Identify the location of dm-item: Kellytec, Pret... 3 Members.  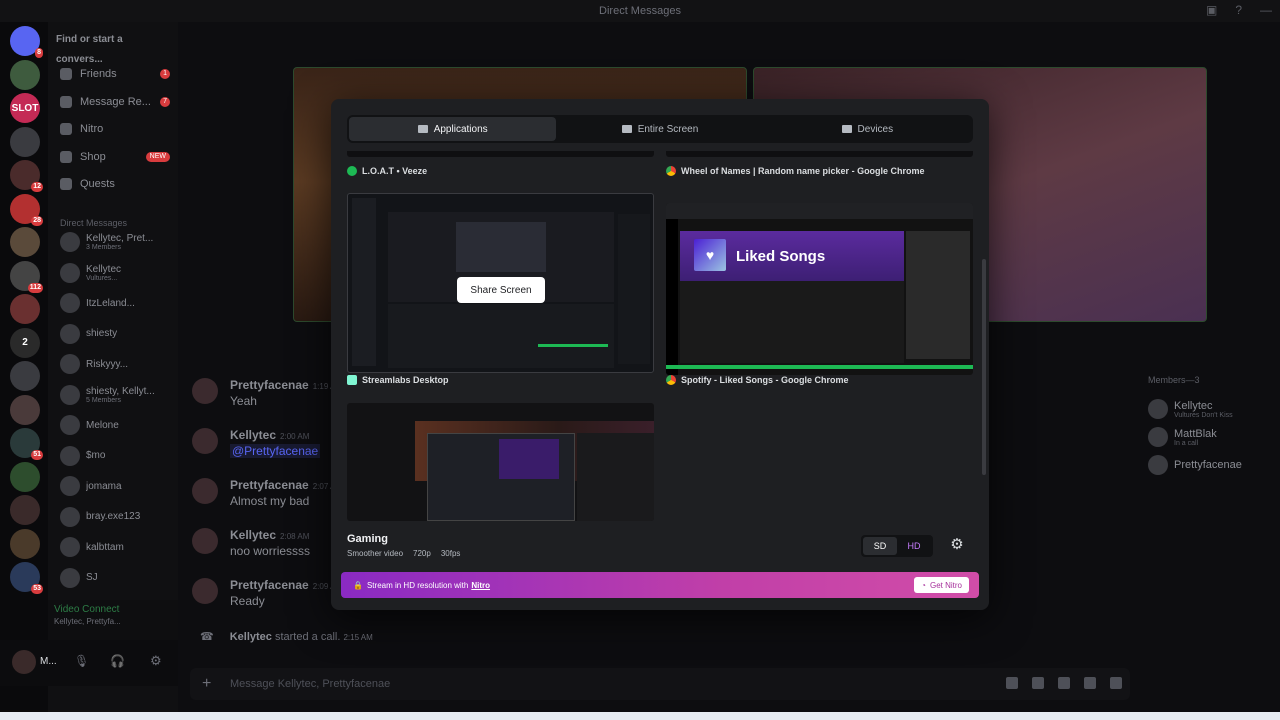
(117, 242).